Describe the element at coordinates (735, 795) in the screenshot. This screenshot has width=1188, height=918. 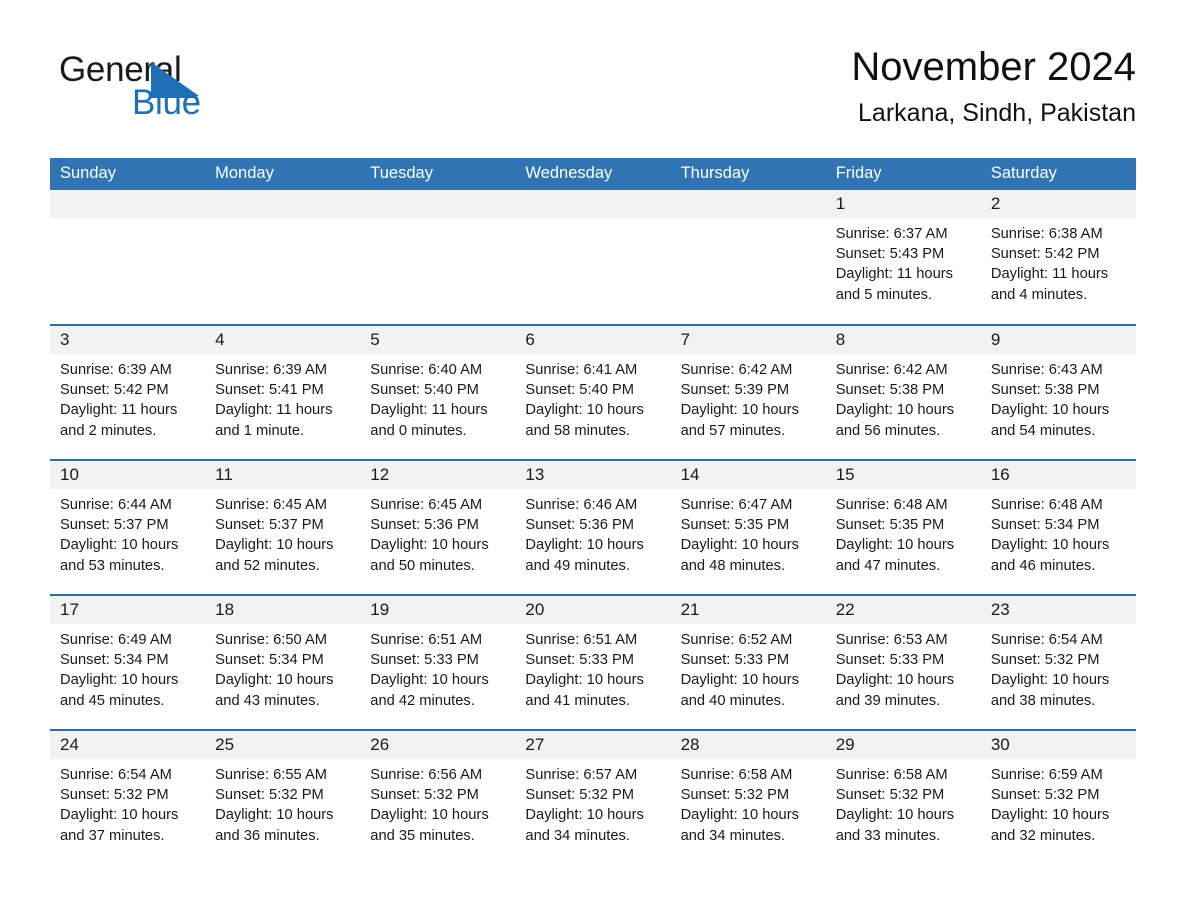
I see `sunset-text: Sunset: 5:32 PM` at that location.